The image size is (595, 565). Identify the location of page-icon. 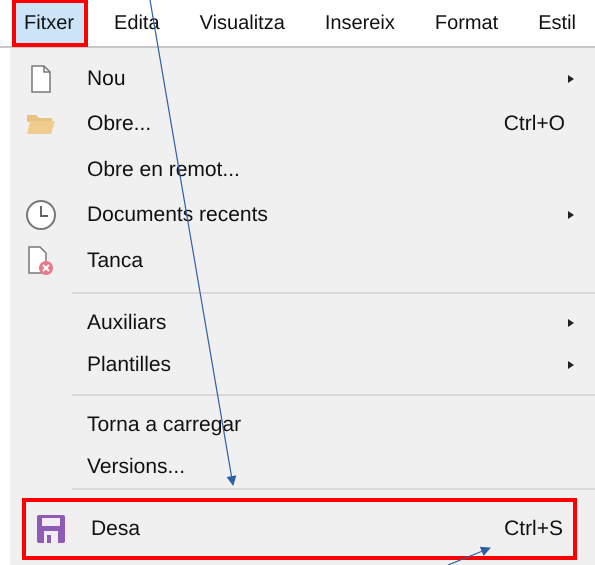
(41, 78).